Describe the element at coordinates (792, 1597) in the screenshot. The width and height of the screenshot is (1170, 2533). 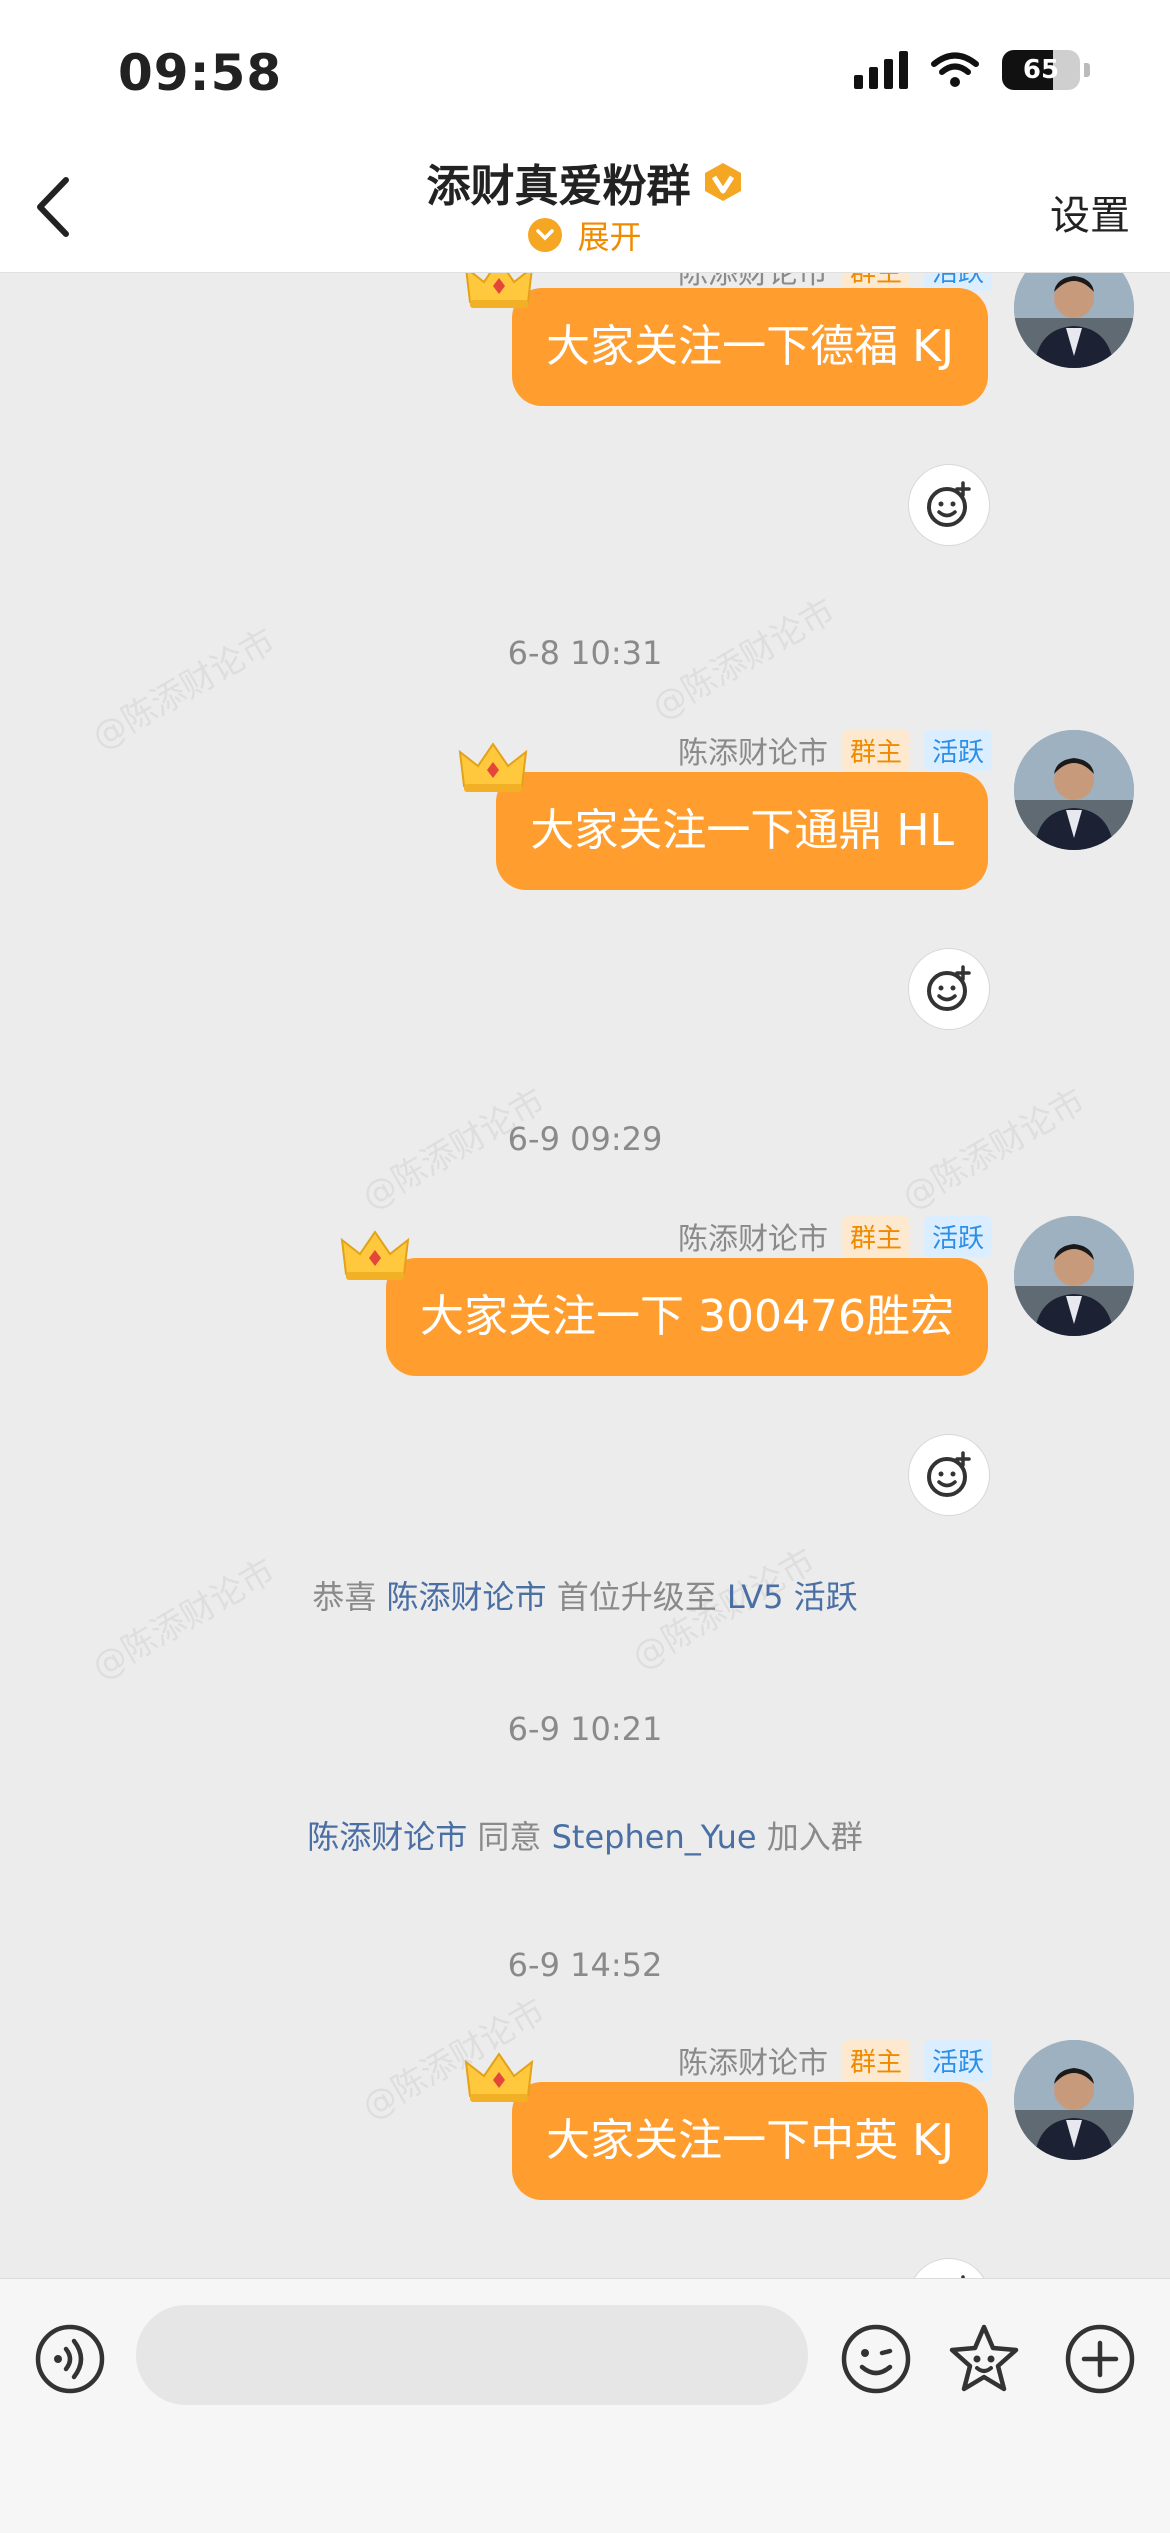
I see `level-link: LV5 活跃` at that location.